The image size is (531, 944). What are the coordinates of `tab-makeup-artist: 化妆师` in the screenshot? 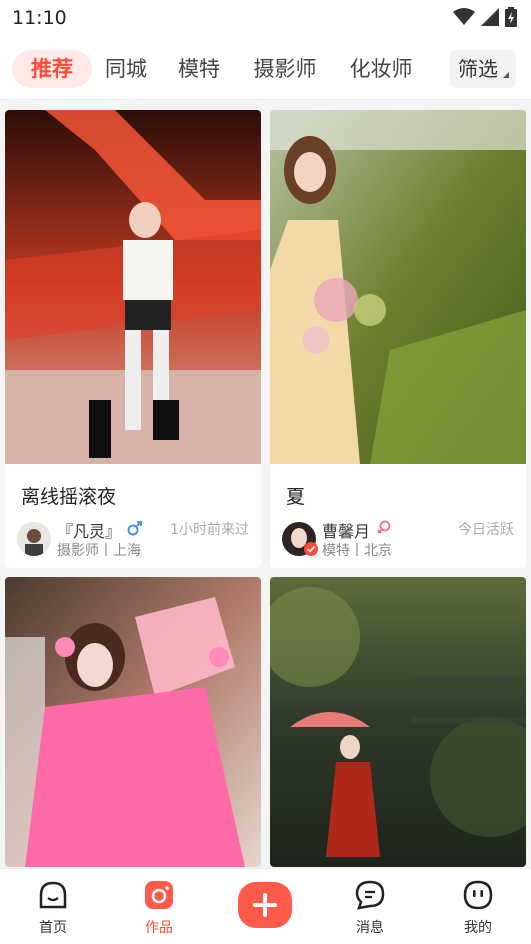 It's located at (381, 69).